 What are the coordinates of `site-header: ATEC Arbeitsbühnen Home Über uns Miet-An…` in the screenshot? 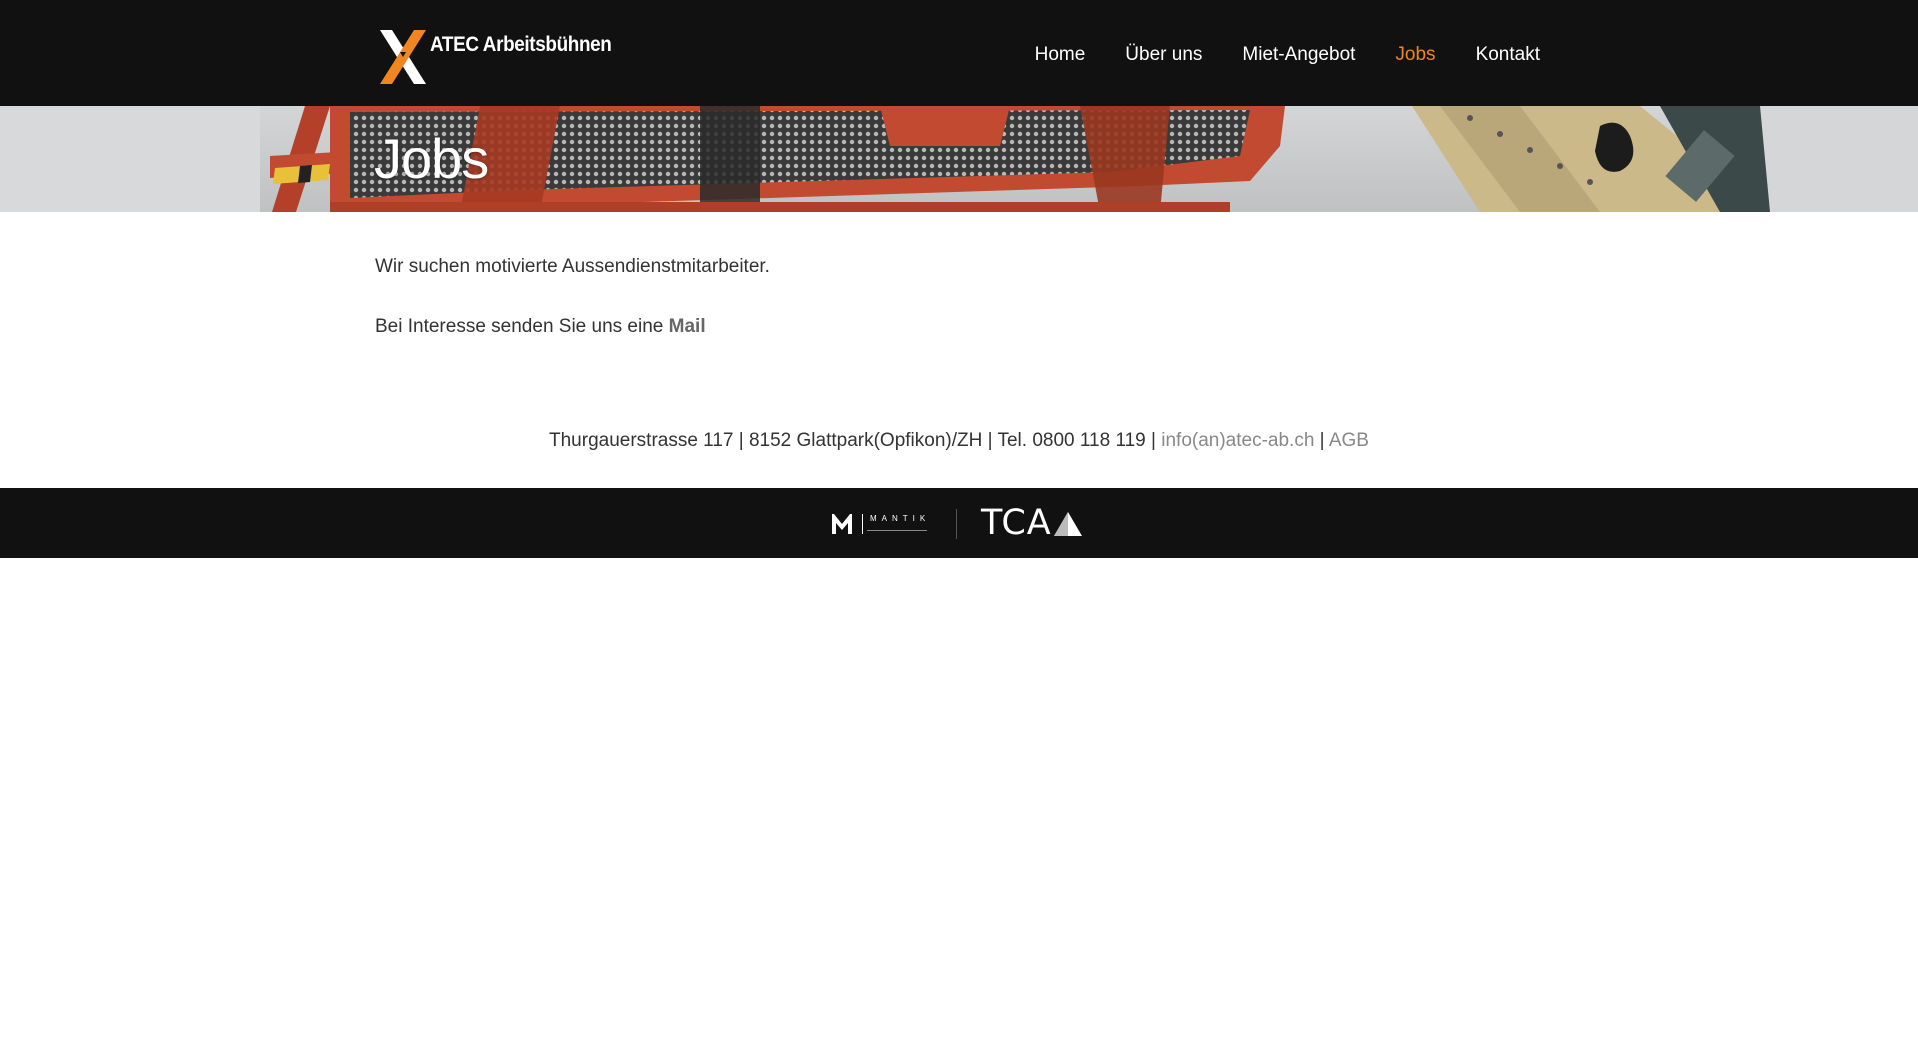 It's located at (959, 53).